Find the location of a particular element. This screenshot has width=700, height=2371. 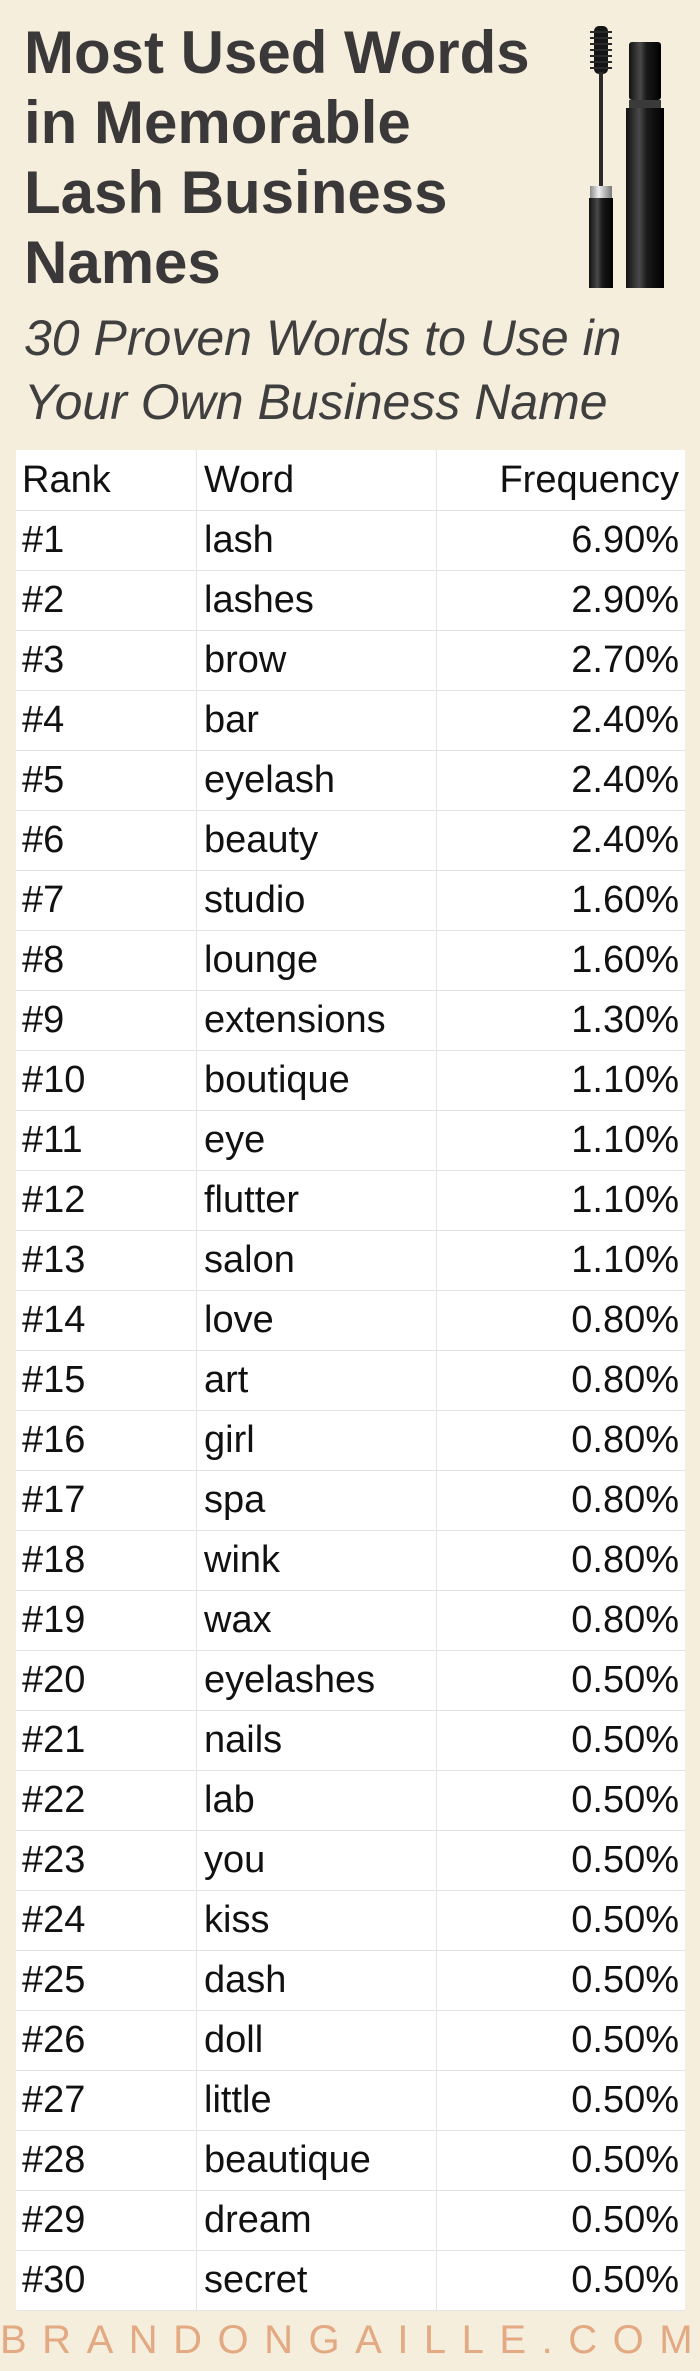

word-cell: beautique is located at coordinates (287, 2160).